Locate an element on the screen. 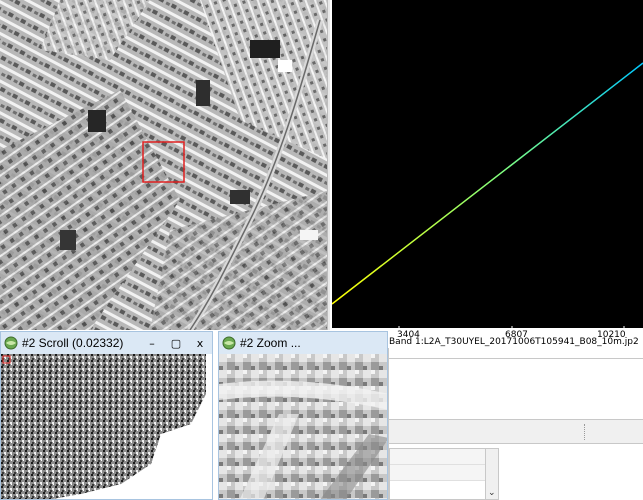 This screenshot has width=643, height=500. toolbar-separator is located at coordinates (584, 432).